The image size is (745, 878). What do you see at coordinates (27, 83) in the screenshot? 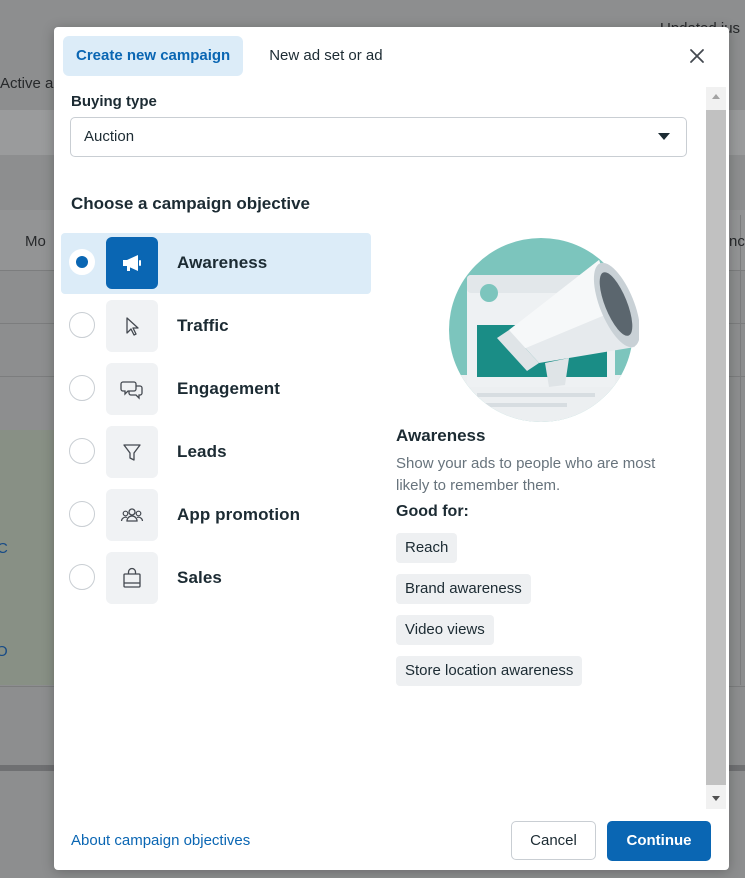
I see `background-filter-text: Active a` at bounding box center [27, 83].